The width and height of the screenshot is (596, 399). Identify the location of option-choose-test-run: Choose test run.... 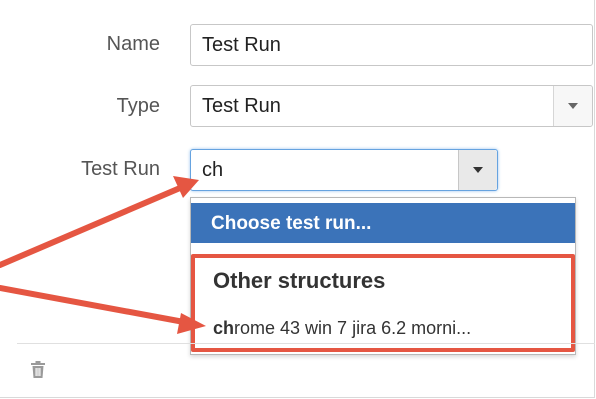
(383, 223).